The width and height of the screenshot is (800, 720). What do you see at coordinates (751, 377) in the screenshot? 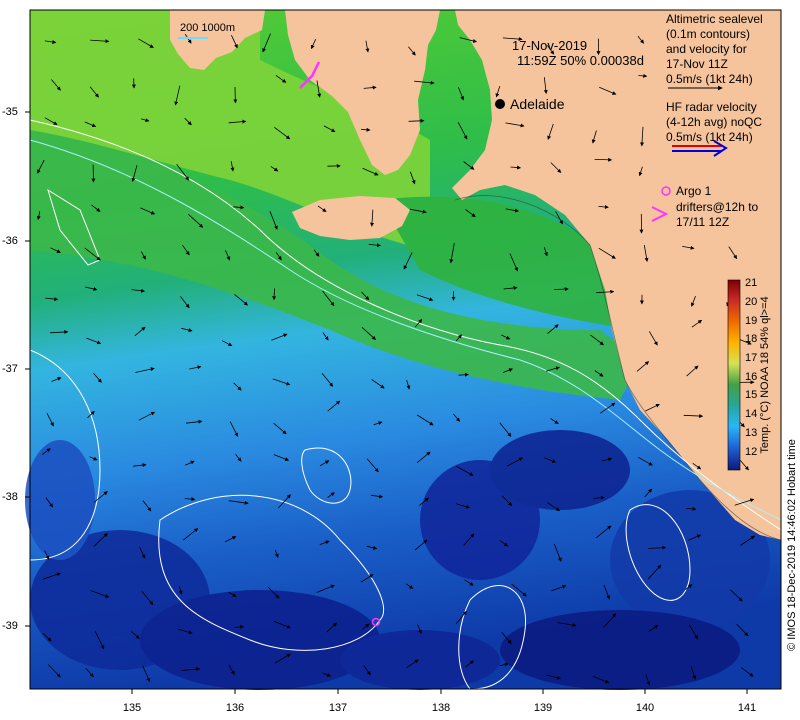
I see `colorbar-tick-16: 16` at bounding box center [751, 377].